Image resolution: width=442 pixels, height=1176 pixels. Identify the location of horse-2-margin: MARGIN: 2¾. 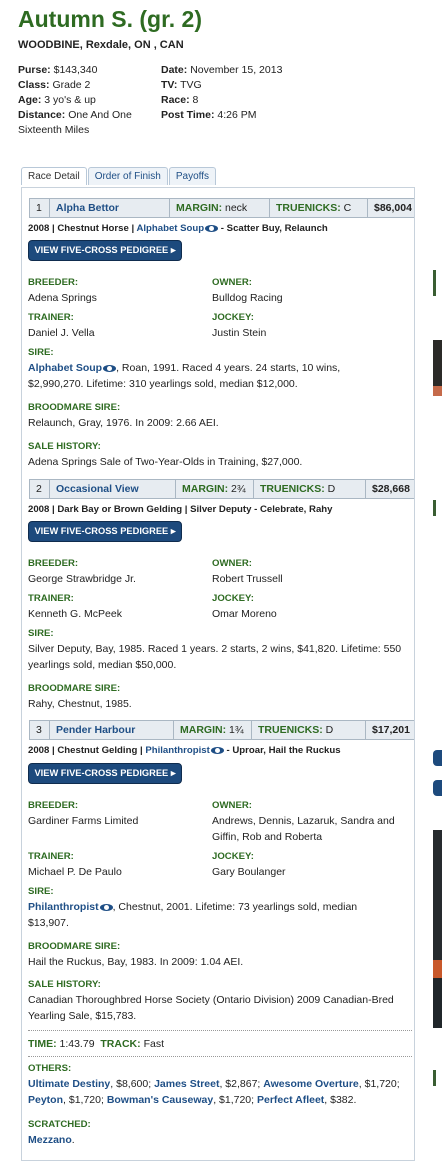
(215, 489).